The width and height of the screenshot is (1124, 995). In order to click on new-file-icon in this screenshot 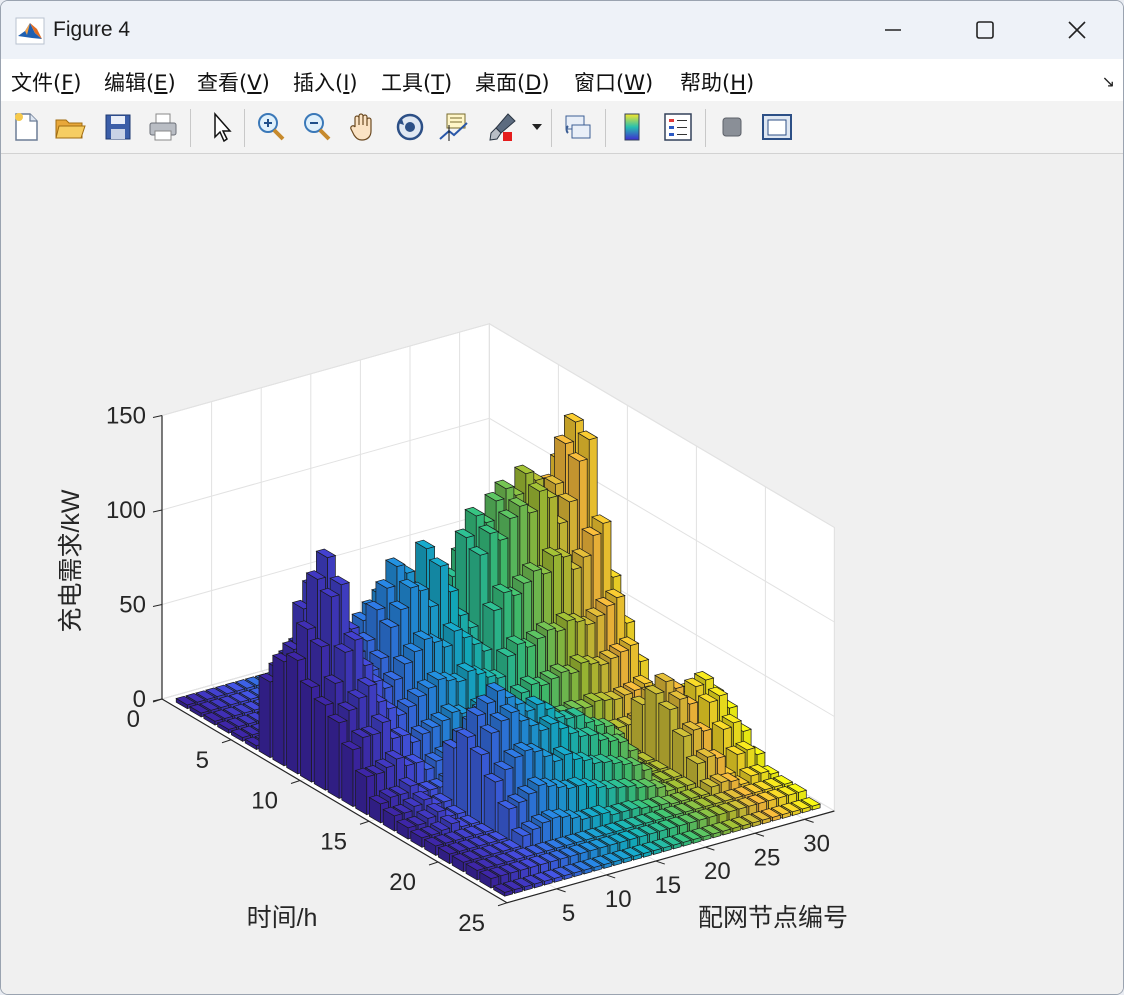, I will do `click(26, 127)`.